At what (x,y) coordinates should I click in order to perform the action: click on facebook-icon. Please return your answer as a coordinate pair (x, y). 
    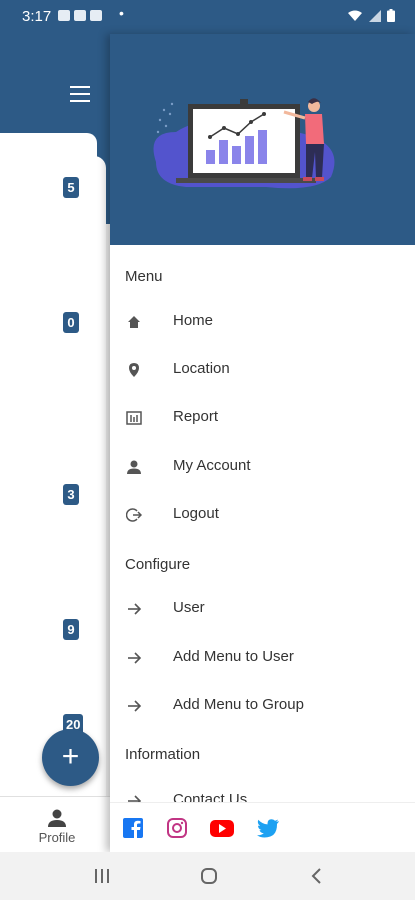
    Looking at the image, I should click on (133, 828).